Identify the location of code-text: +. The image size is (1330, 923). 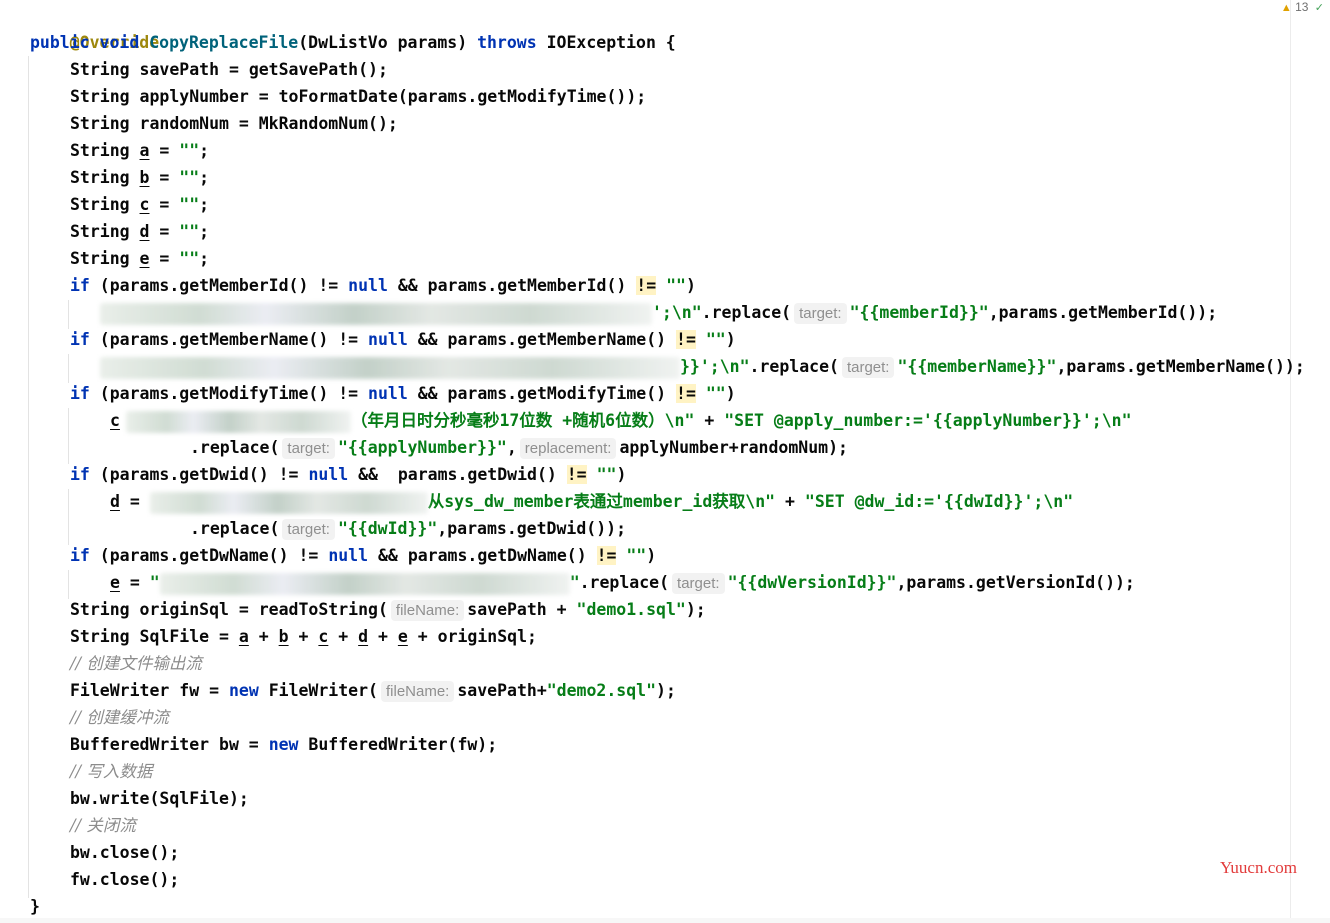
(790, 501).